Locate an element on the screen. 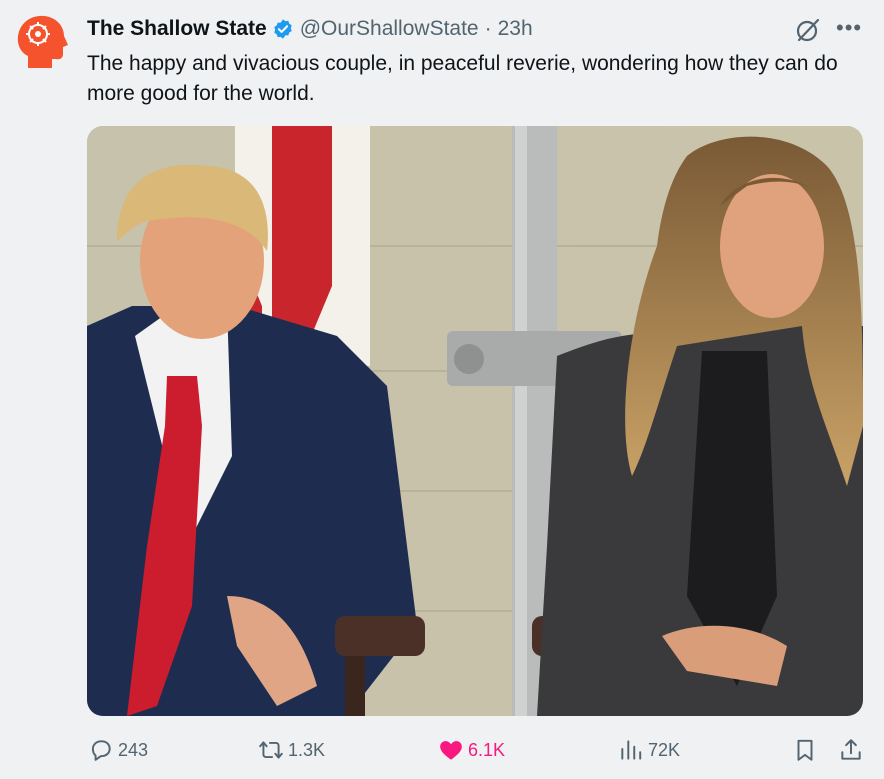  repost-button: 1.3K is located at coordinates (291, 750).